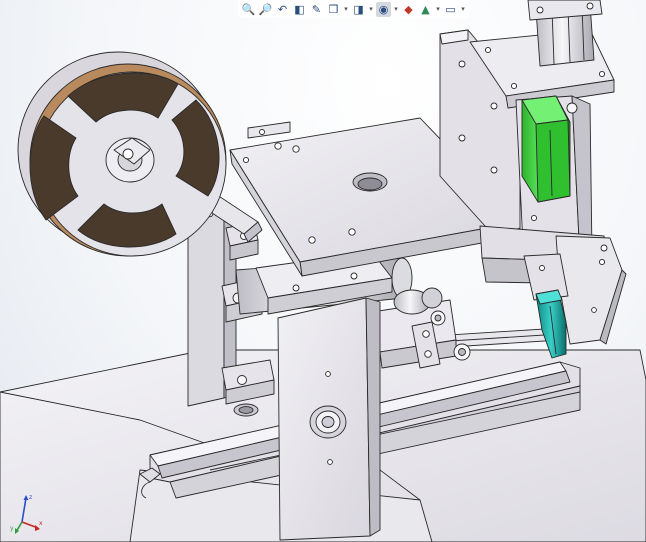  Describe the element at coordinates (358, 9) in the screenshot. I see `display-style-icon: ◨` at that location.